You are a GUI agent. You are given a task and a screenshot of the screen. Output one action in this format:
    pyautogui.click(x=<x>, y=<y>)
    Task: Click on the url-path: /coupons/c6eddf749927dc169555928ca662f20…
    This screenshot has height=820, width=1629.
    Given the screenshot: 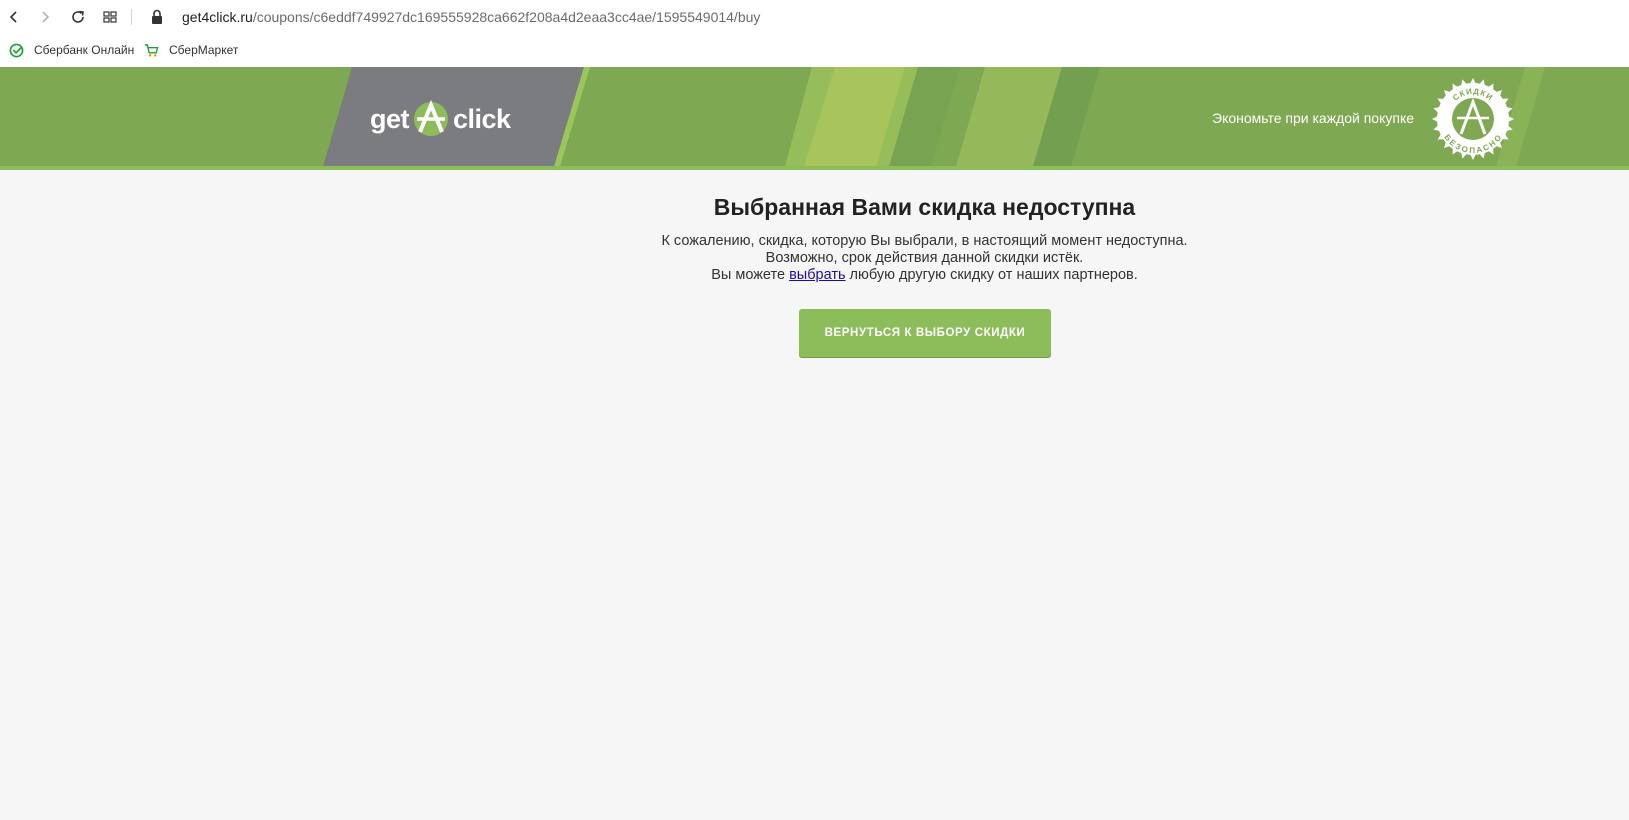 What is the action you would take?
    pyautogui.click(x=506, y=17)
    